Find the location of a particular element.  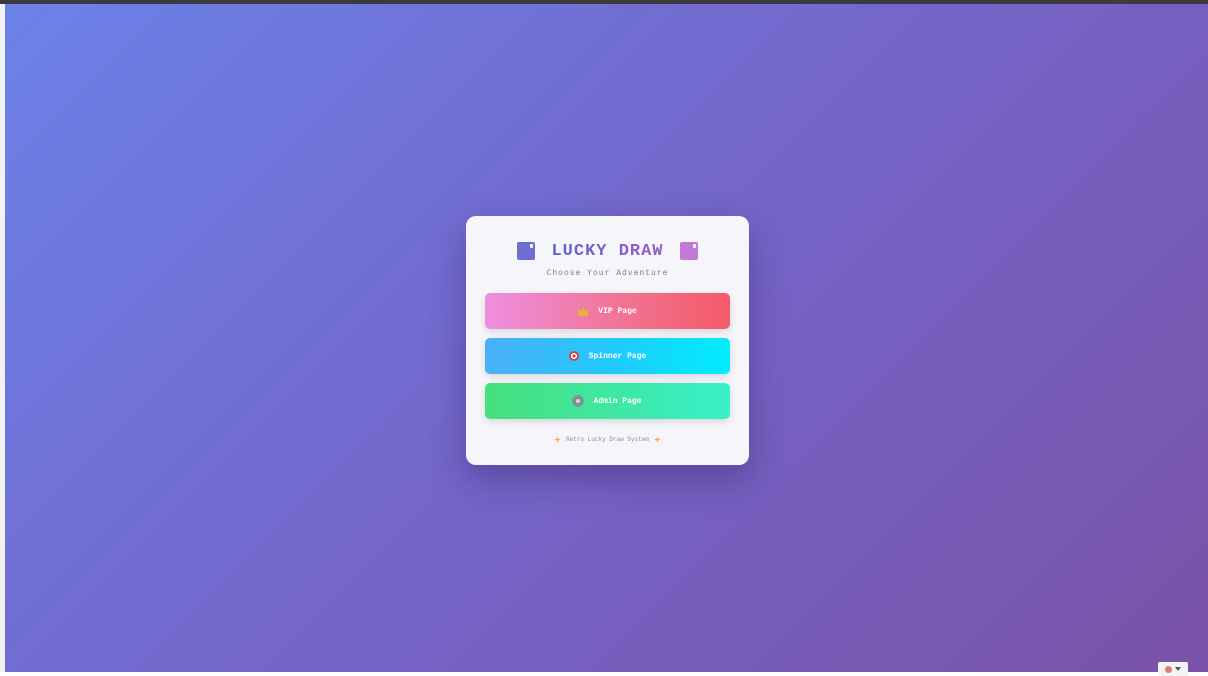

vip-page-button: VIP Page is located at coordinates (607, 311).